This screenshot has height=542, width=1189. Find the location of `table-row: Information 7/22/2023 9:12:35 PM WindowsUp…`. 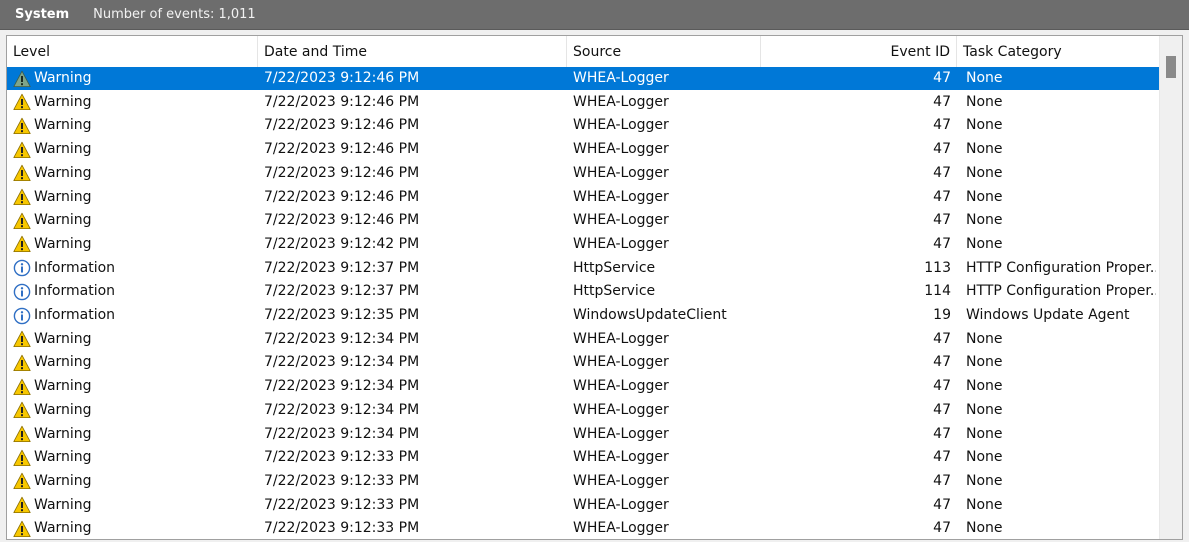

table-row: Information 7/22/2023 9:12:35 PM WindowsUp… is located at coordinates (583, 315).